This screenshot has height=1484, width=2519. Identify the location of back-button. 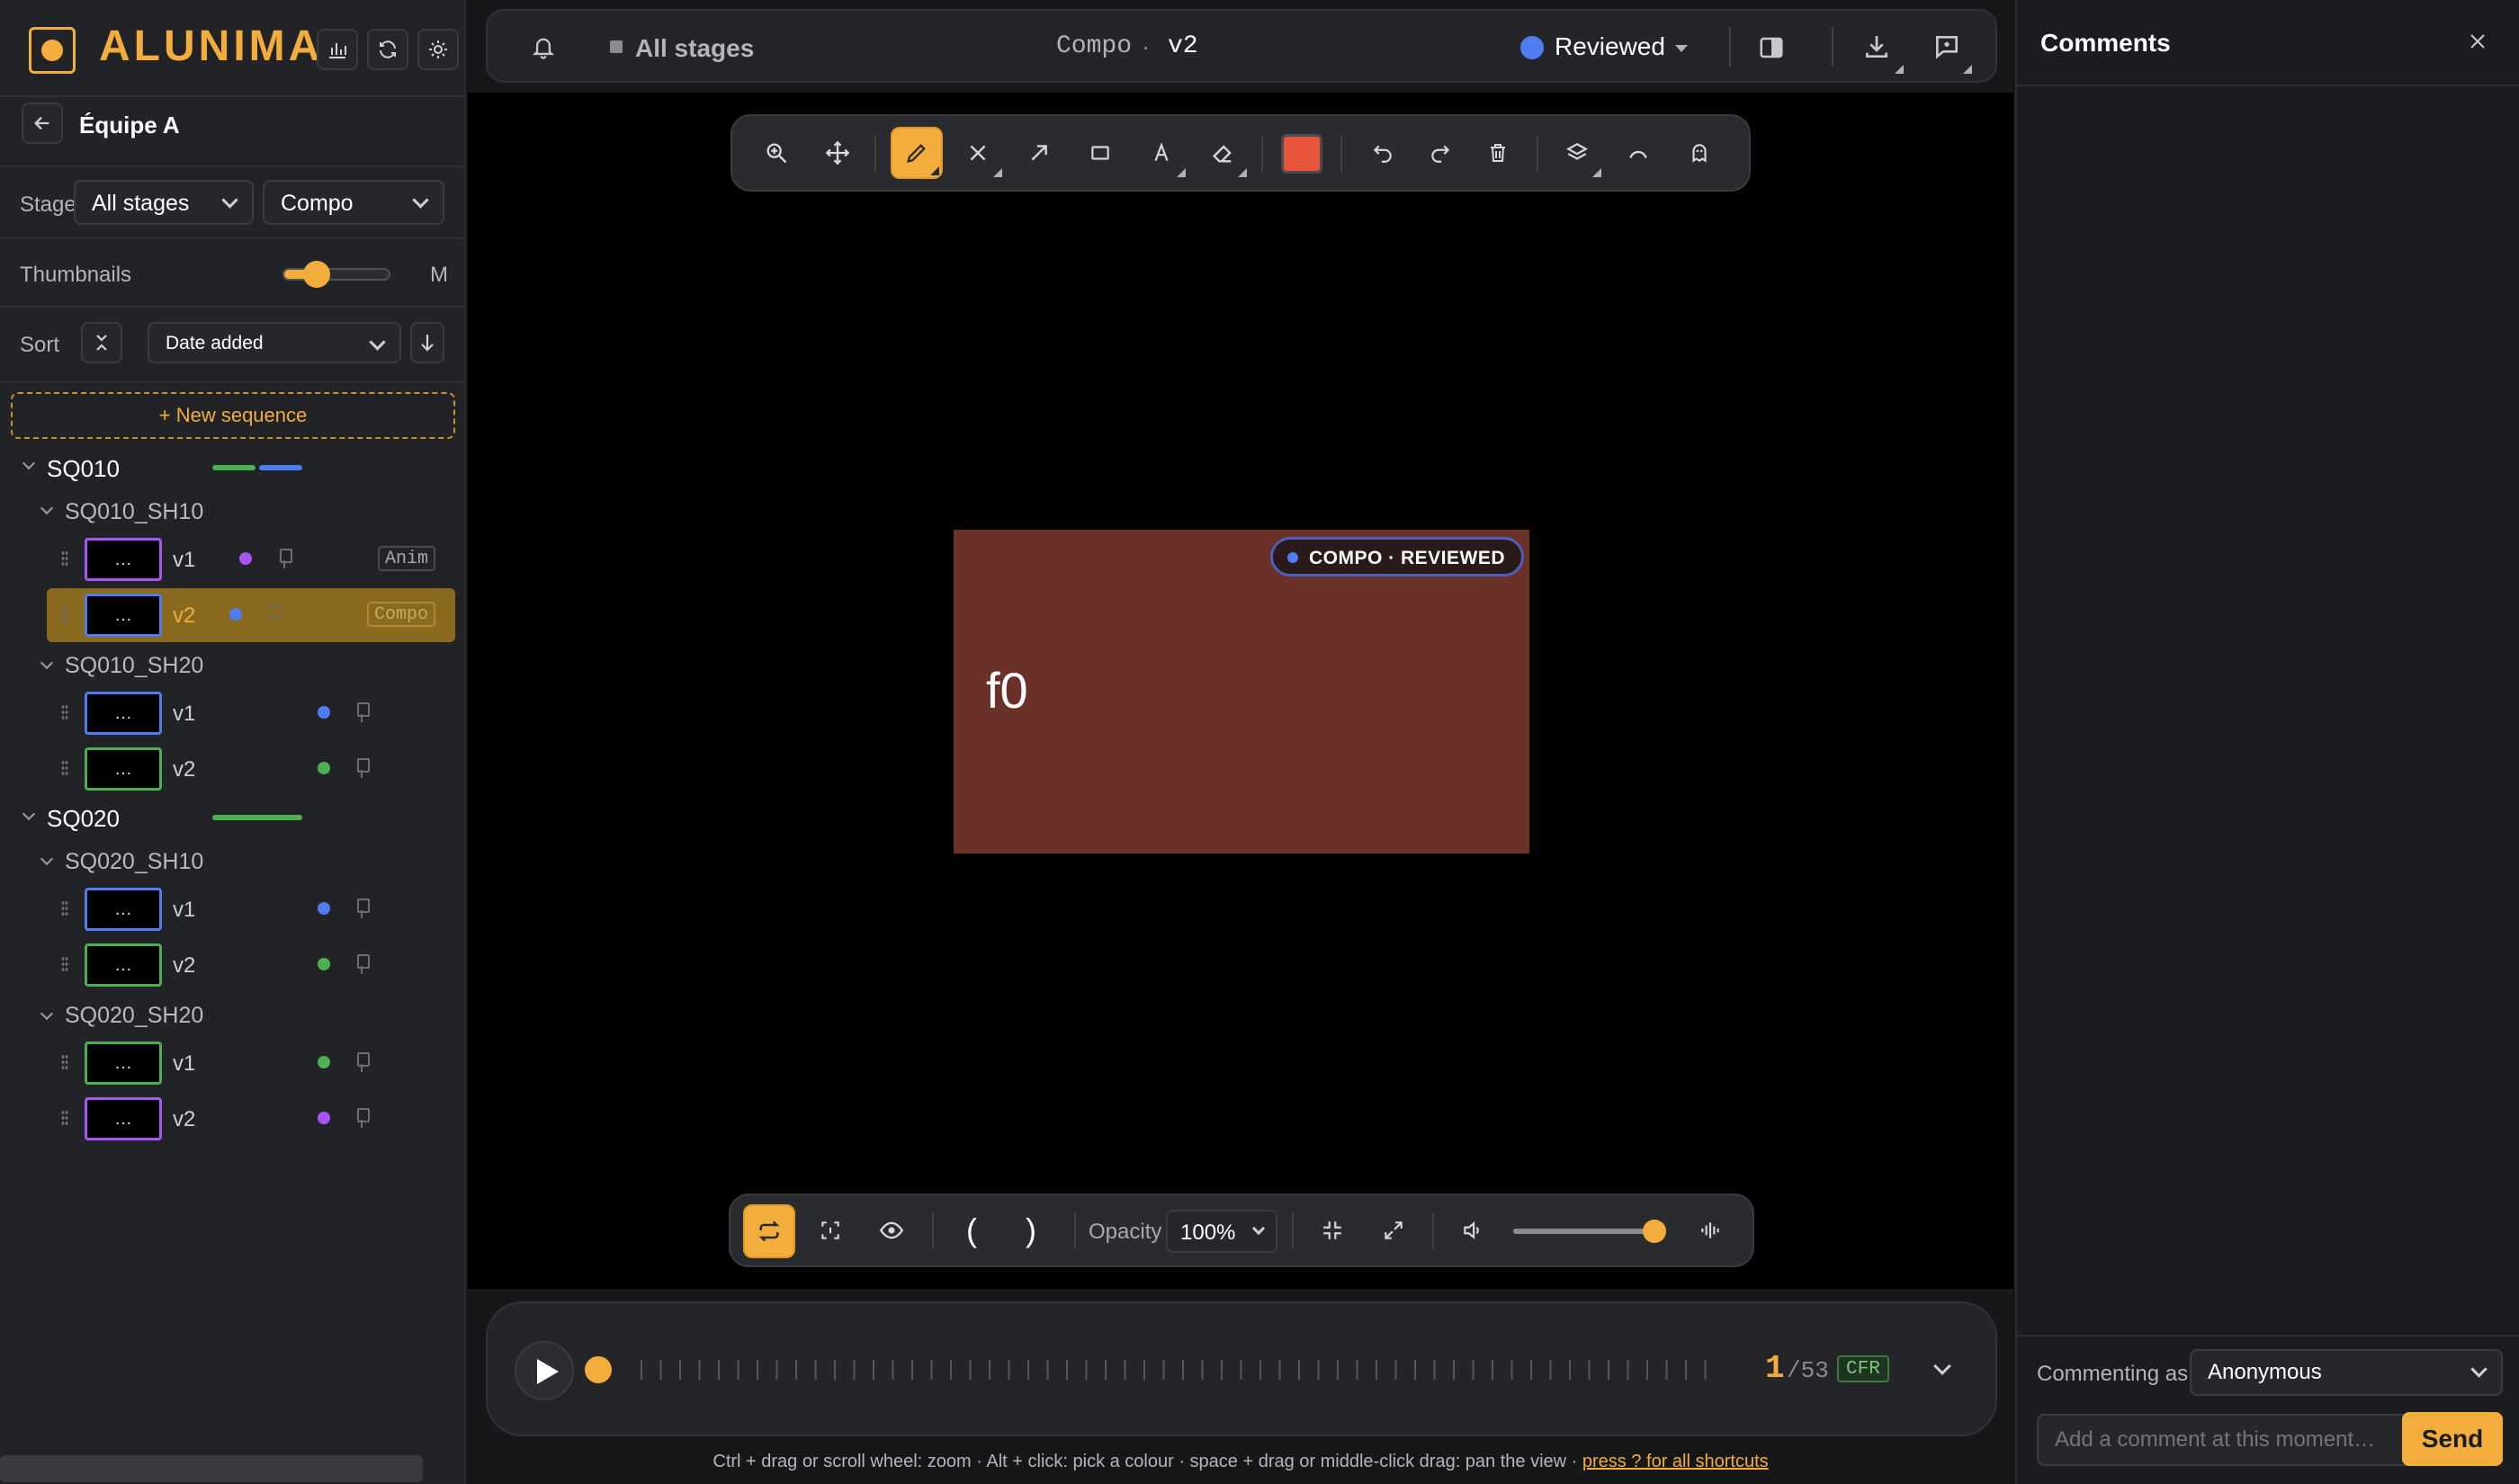
(43, 123).